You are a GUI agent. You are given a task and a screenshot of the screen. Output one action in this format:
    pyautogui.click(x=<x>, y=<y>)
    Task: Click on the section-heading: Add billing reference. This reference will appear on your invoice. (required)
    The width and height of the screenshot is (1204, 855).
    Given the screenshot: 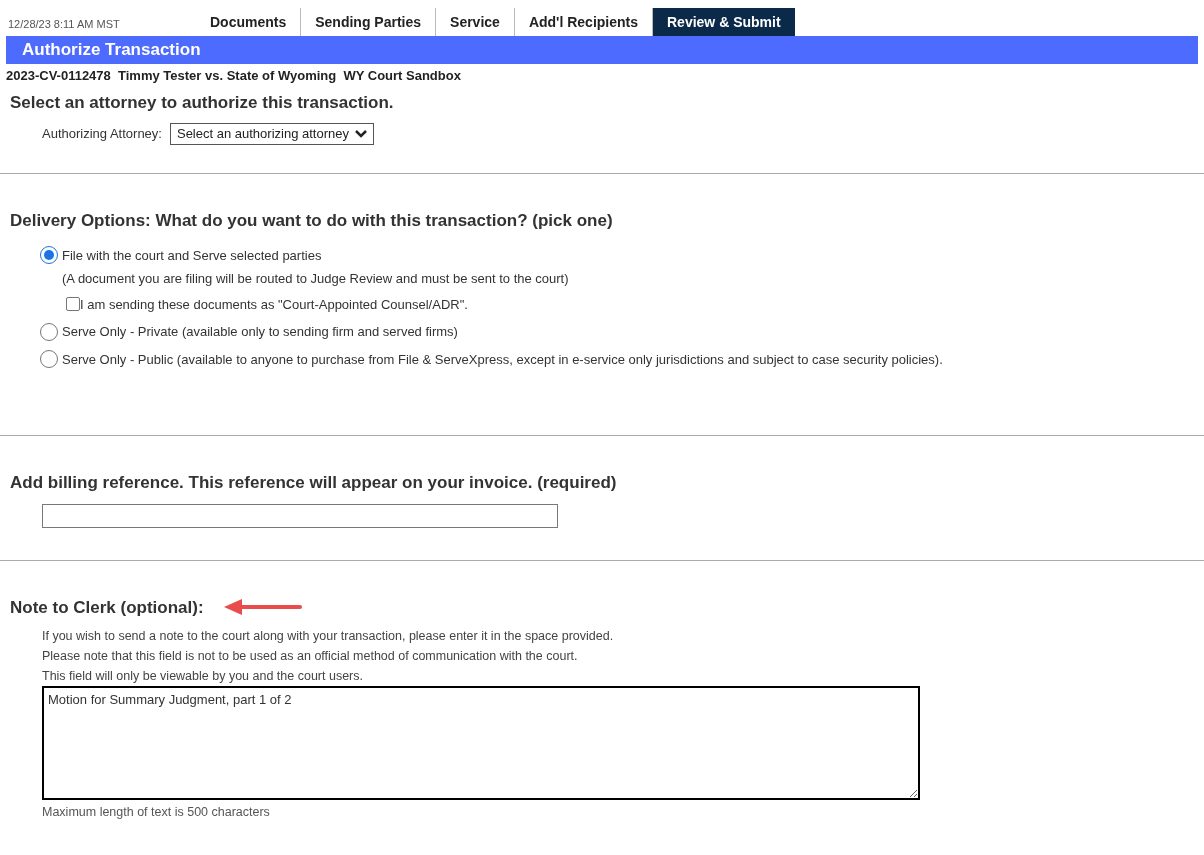 What is the action you would take?
    pyautogui.click(x=314, y=483)
    